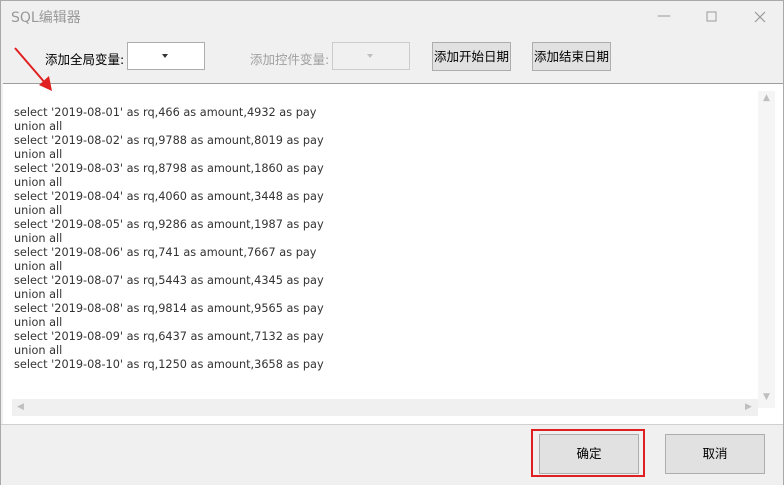 This screenshot has width=784, height=485. What do you see at coordinates (748, 407) in the screenshot?
I see `scroll-right-icon: ▶` at bounding box center [748, 407].